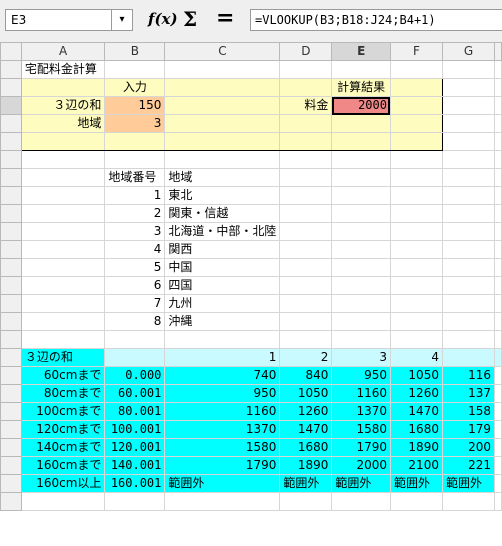 This screenshot has height=546, width=502. What do you see at coordinates (468, 141) in the screenshot?
I see `cell-G5` at bounding box center [468, 141].